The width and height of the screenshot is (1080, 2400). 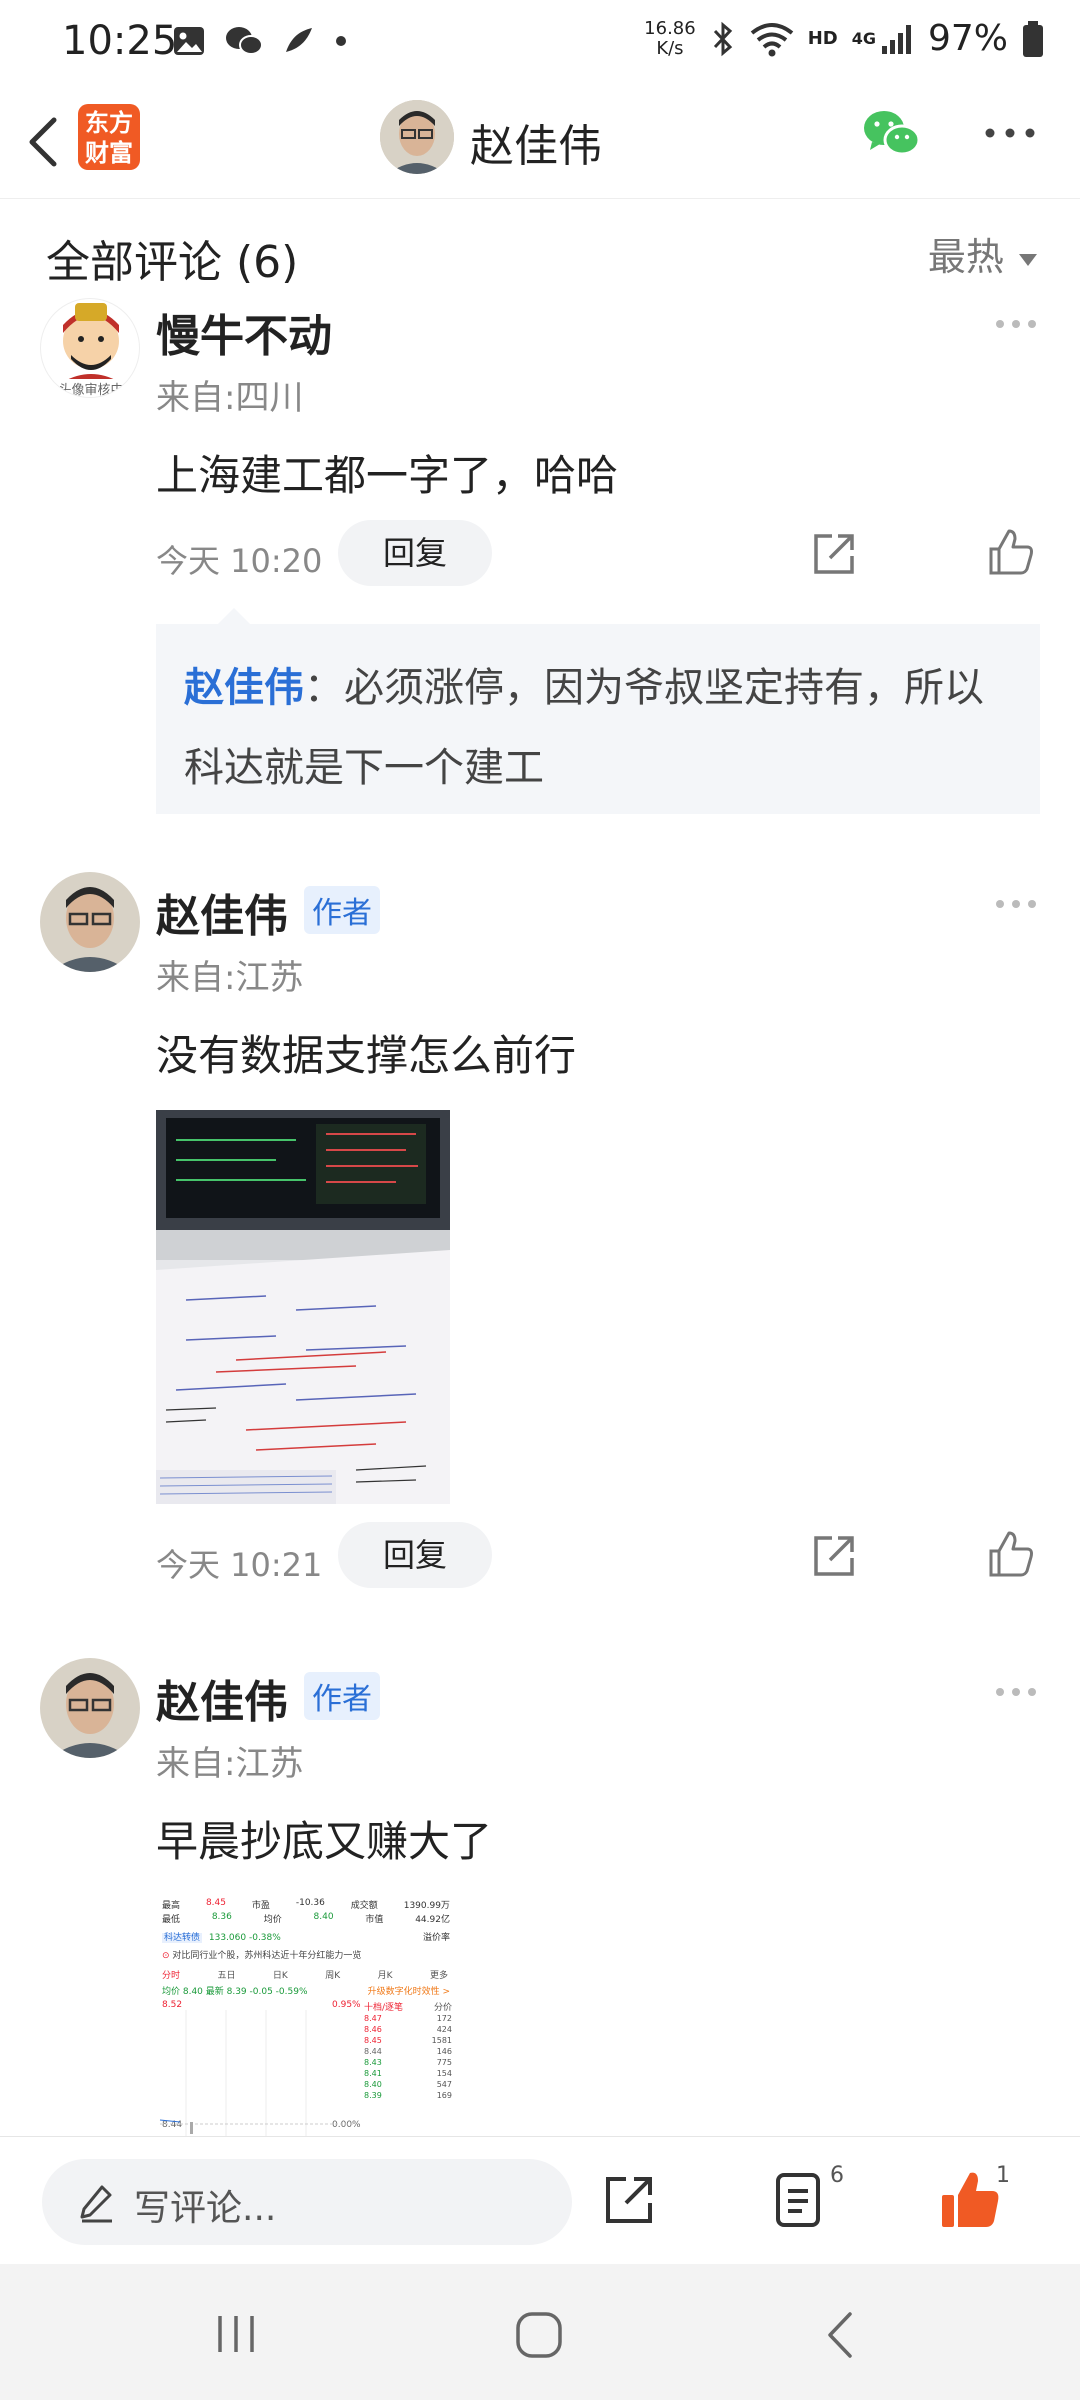 What do you see at coordinates (120, 41) in the screenshot?
I see `status-time: 10:25` at bounding box center [120, 41].